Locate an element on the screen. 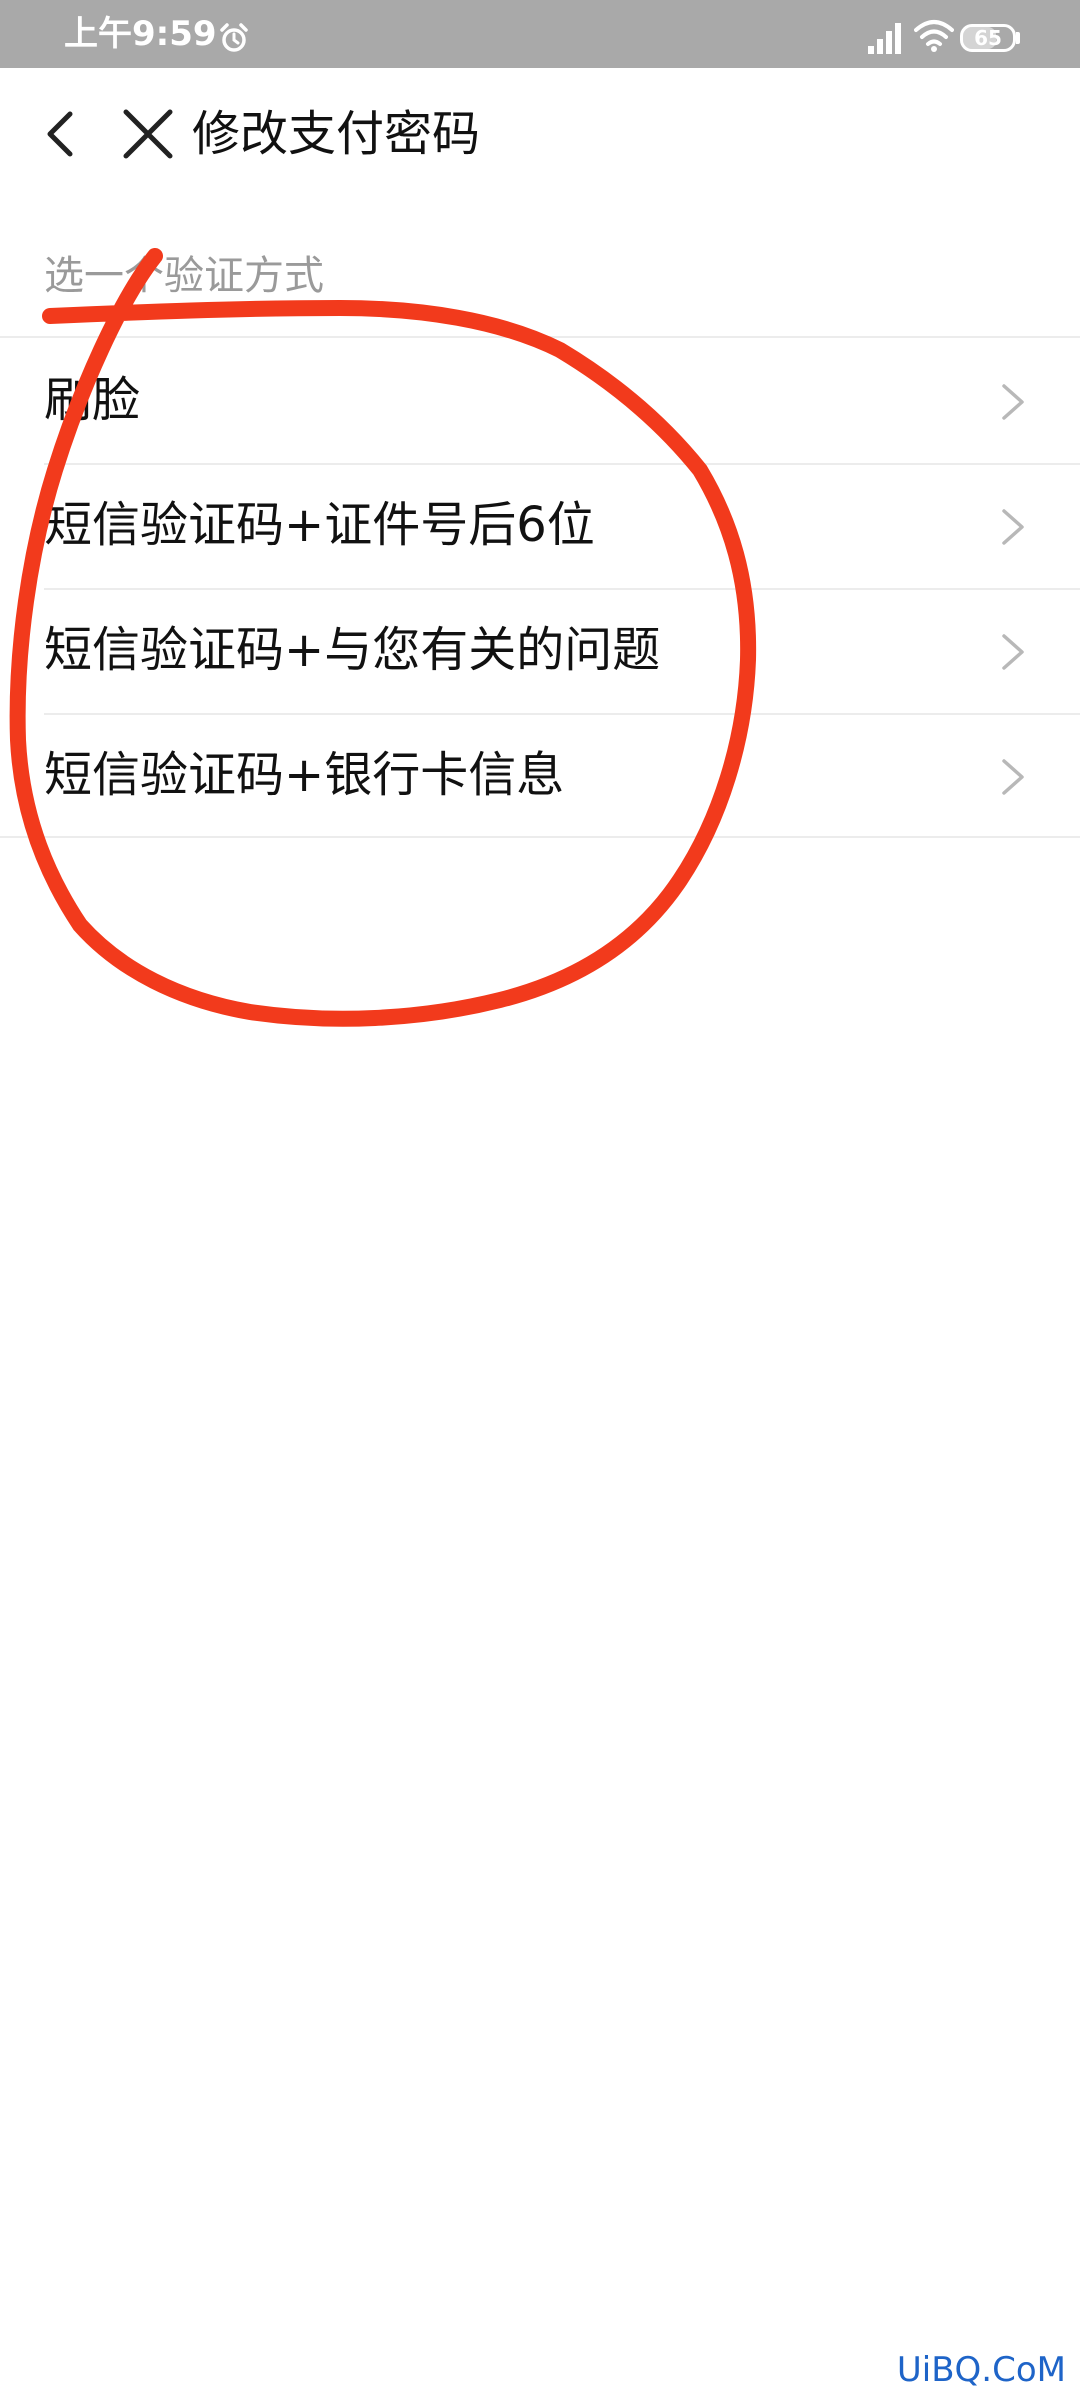 This screenshot has width=1080, height=2400. option-label: 短信验证码+与您有关的问题 is located at coordinates (352, 650).